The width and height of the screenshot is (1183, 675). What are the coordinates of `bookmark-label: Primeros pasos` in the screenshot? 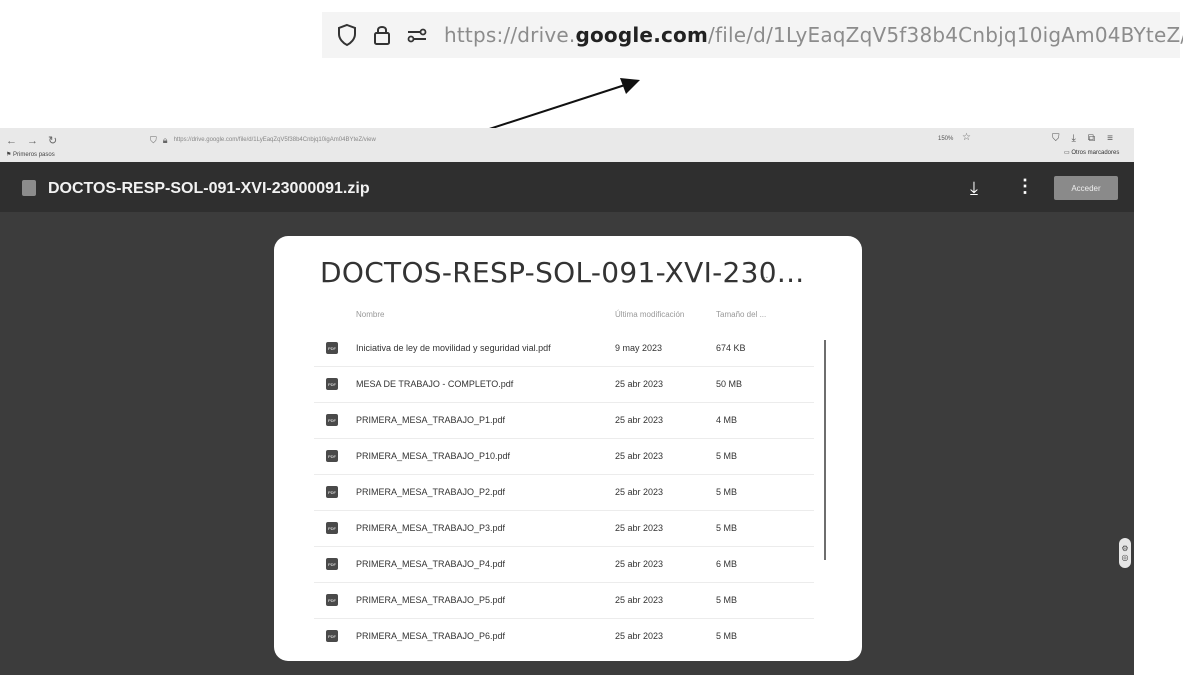 It's located at (34, 155).